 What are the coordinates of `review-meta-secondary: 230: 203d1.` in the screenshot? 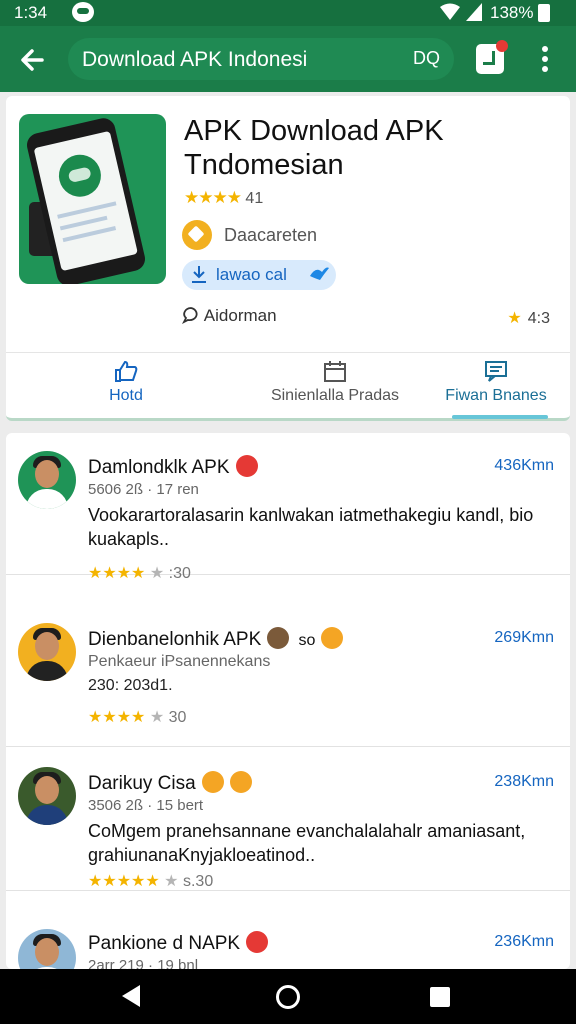 It's located at (130, 685).